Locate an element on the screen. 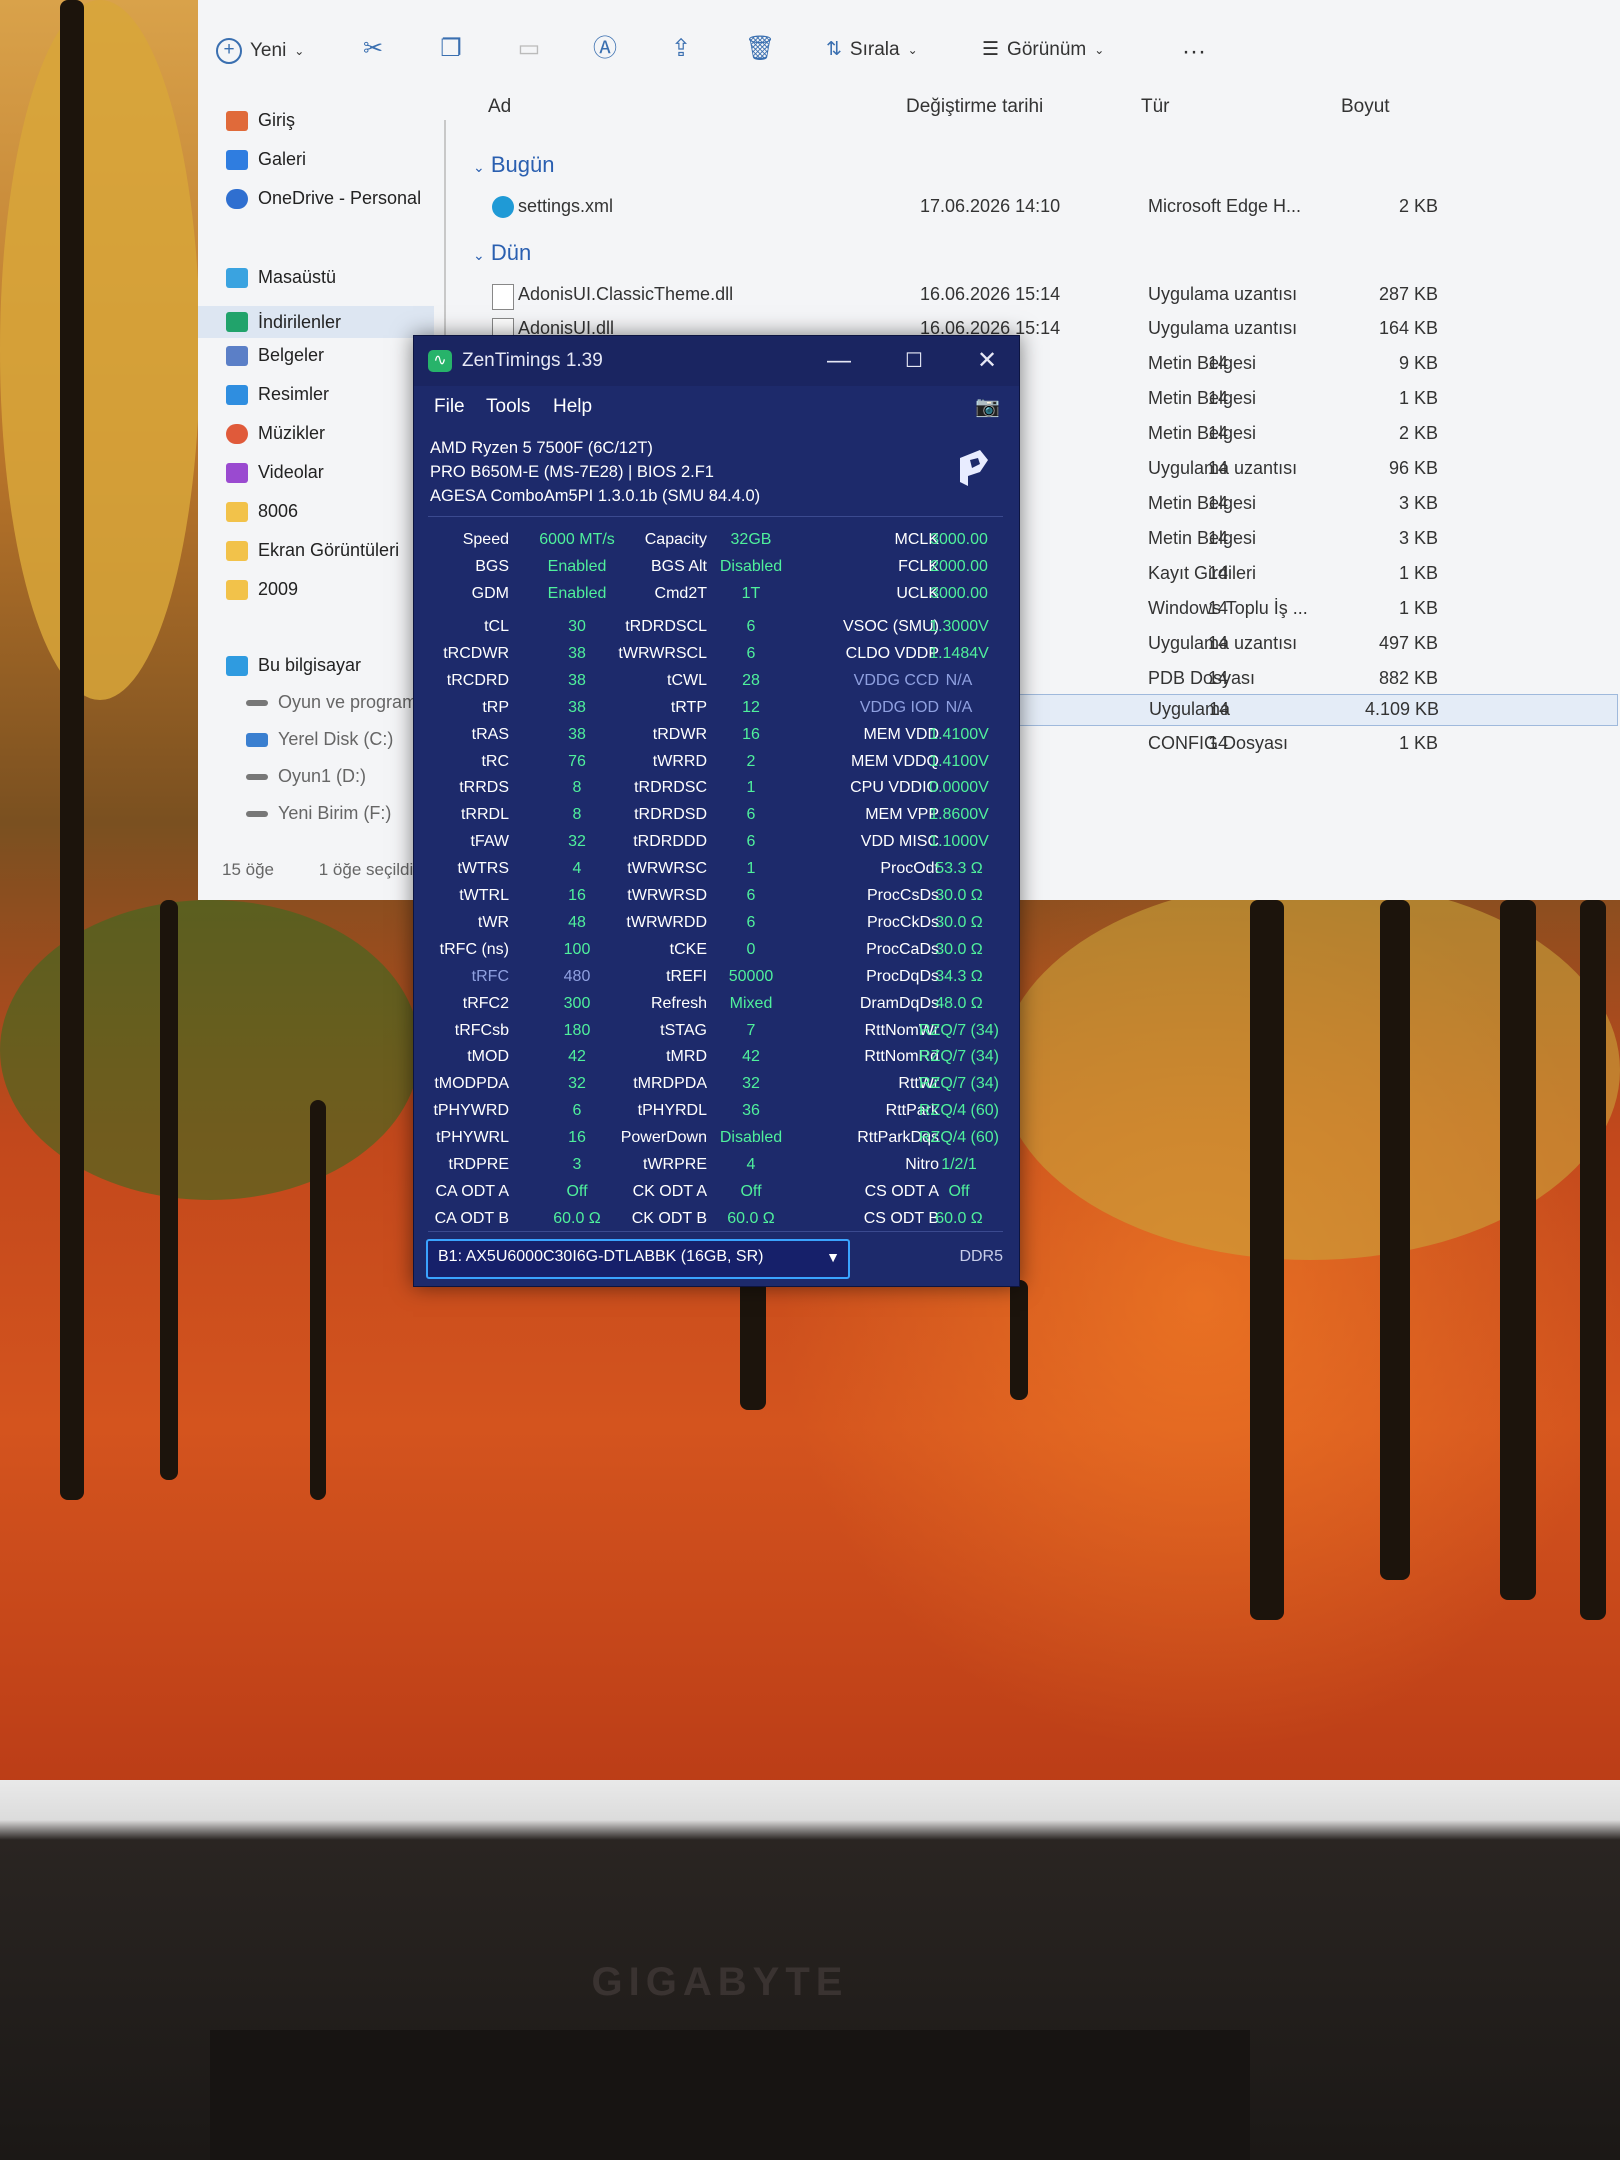 This screenshot has width=1620, height=2160. camera-icon: 📷 is located at coordinates (988, 406).